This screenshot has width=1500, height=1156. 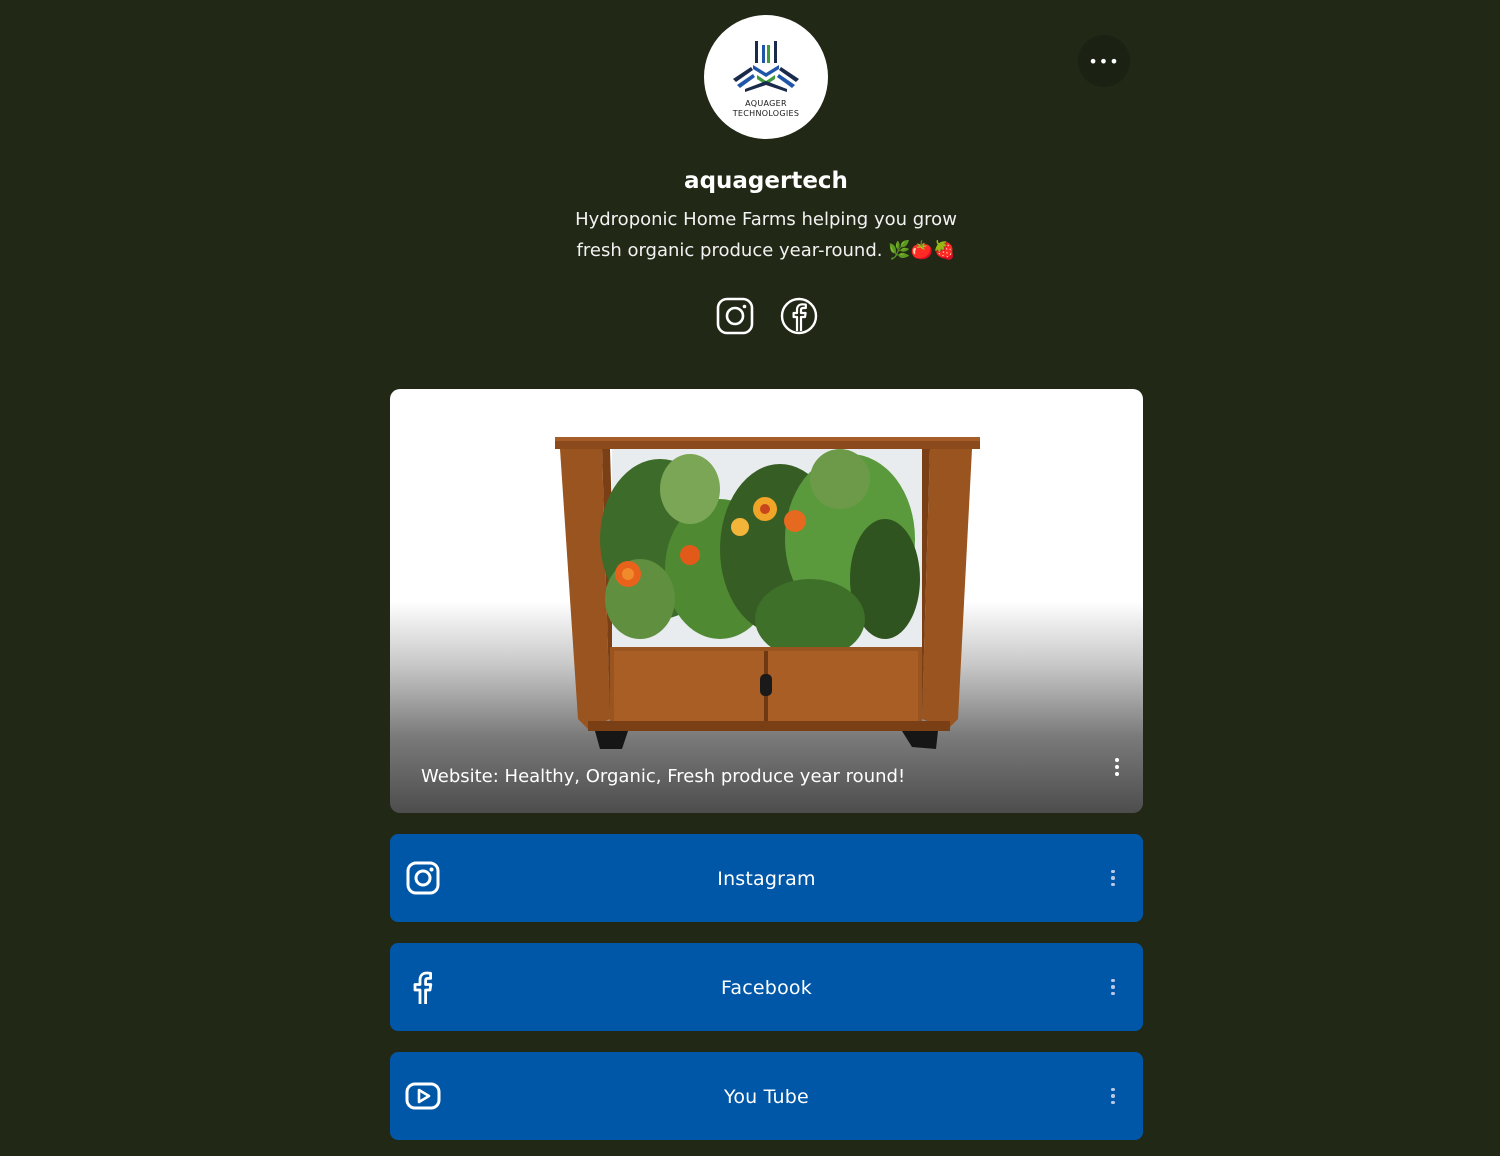 I want to click on link-label-instagram: Instagram, so click(x=766, y=879).